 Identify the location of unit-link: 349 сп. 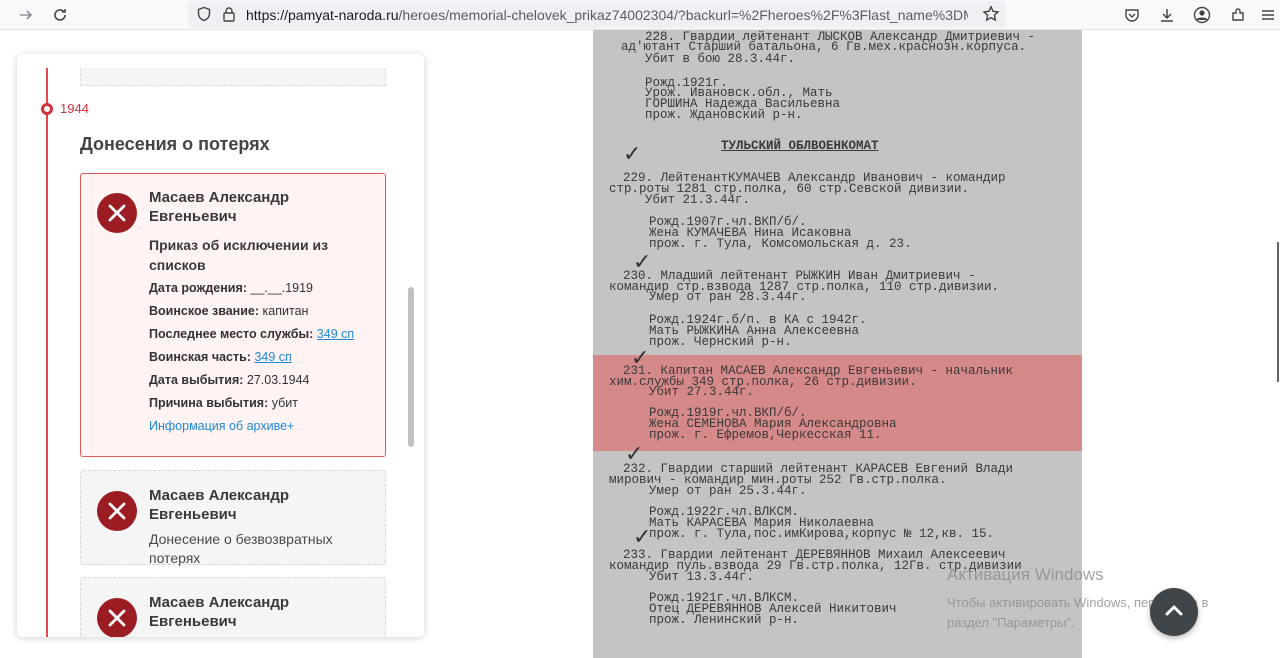
(272, 357).